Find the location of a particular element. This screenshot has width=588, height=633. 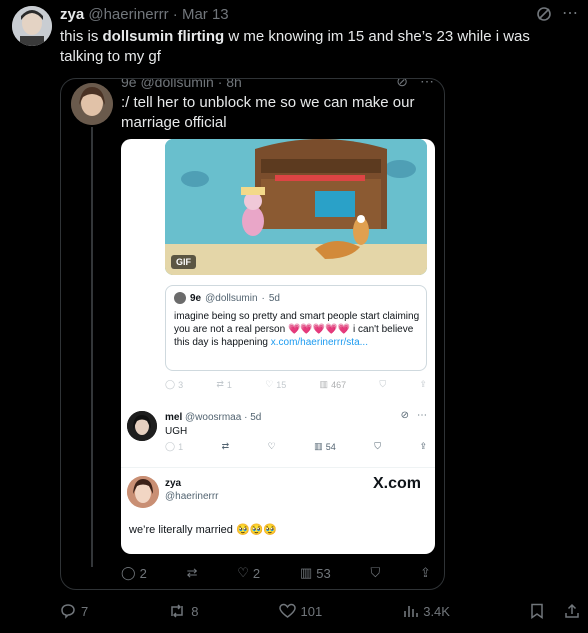

reply-stats-row: ◯ 1 ⇄ ♡ ▥ 54 ⛉ ⇪ is located at coordinates (296, 446).